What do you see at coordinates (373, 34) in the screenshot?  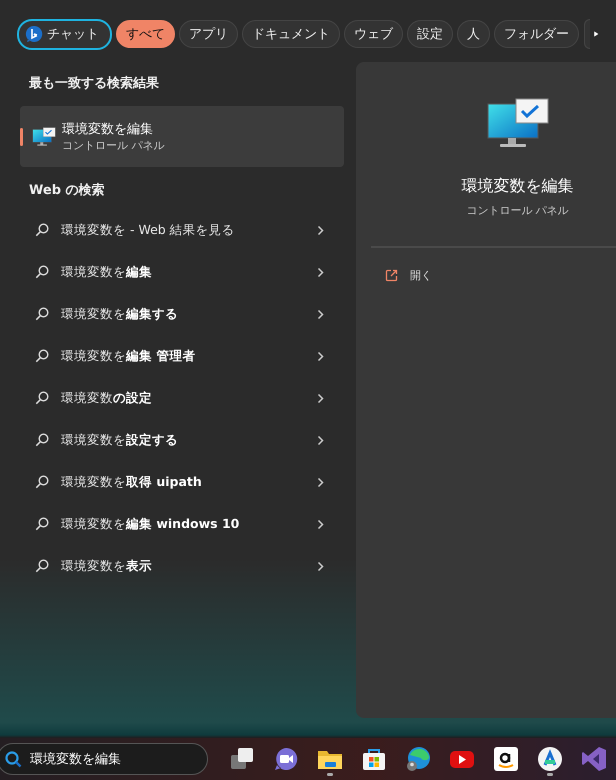 I see `filter-tab: ウェブ` at bounding box center [373, 34].